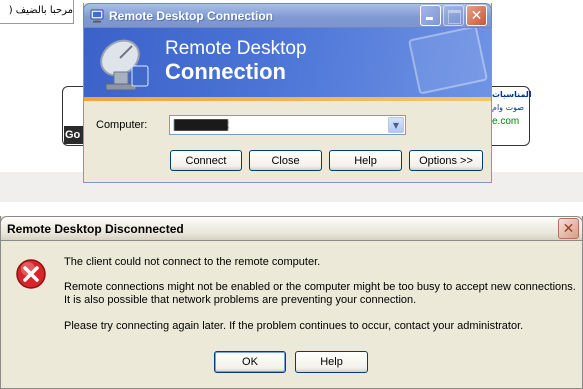 The width and height of the screenshot is (583, 389). I want to click on rdc-banner-line2: Connection, so click(225, 71).